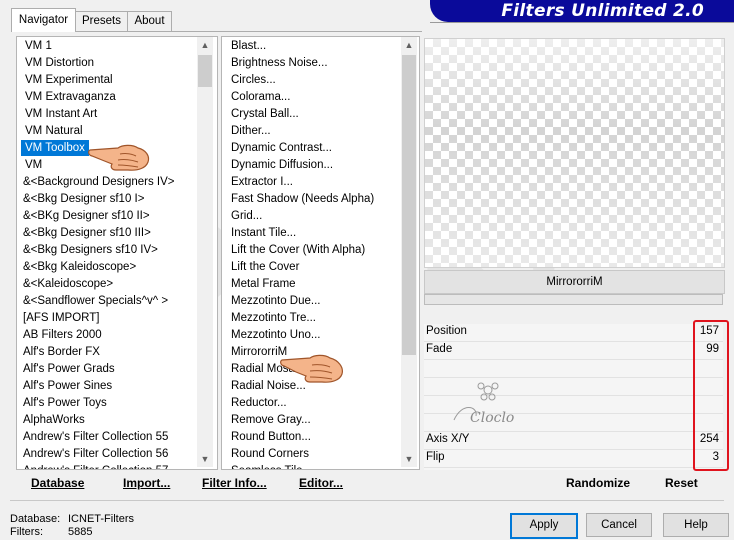  Describe the element at coordinates (435, 457) in the screenshot. I see `parameter-label: Flip` at that location.